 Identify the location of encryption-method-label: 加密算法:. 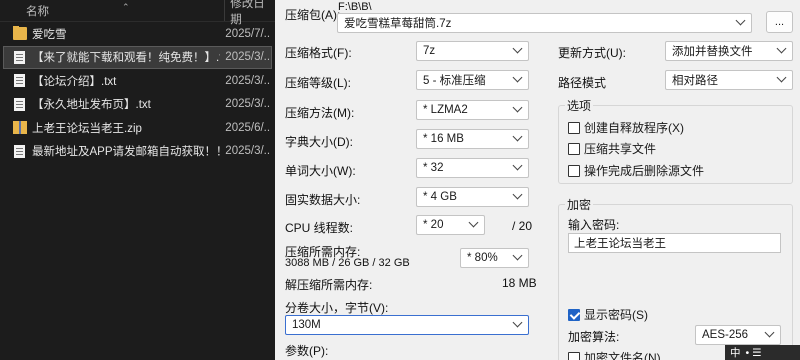
(594, 337).